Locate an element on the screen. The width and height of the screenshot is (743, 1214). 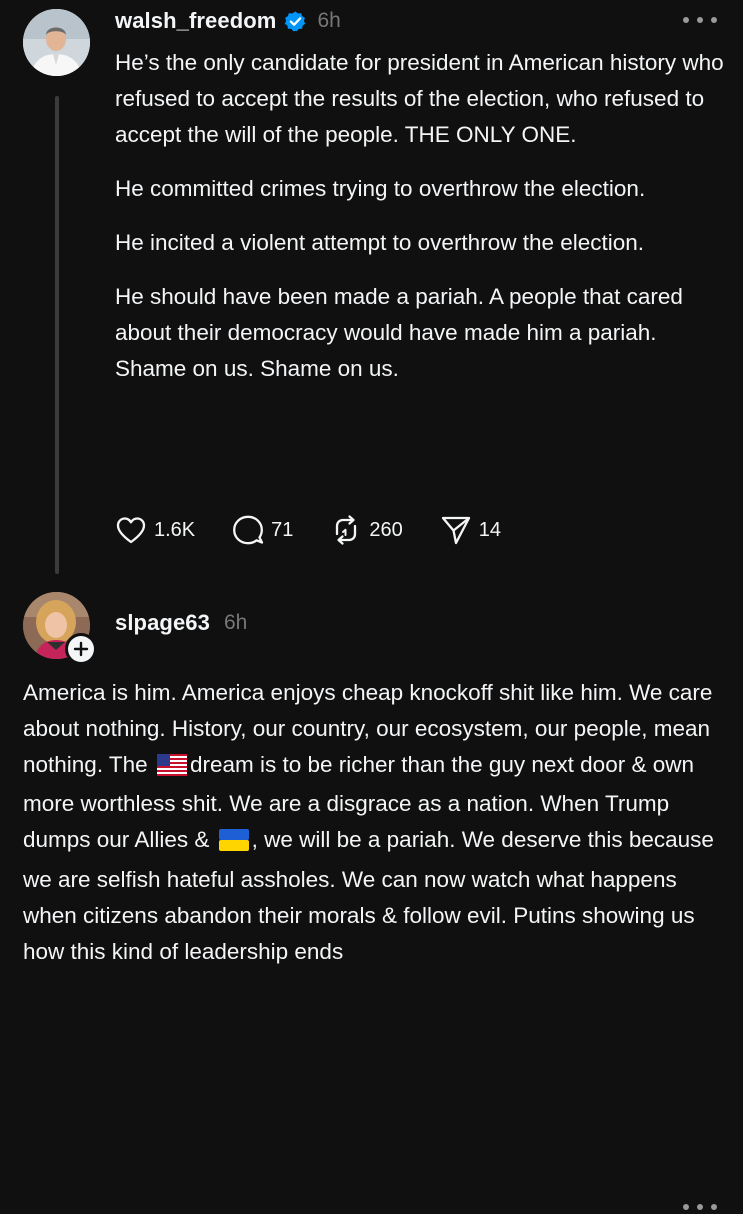
heart-icon is located at coordinates (131, 530).